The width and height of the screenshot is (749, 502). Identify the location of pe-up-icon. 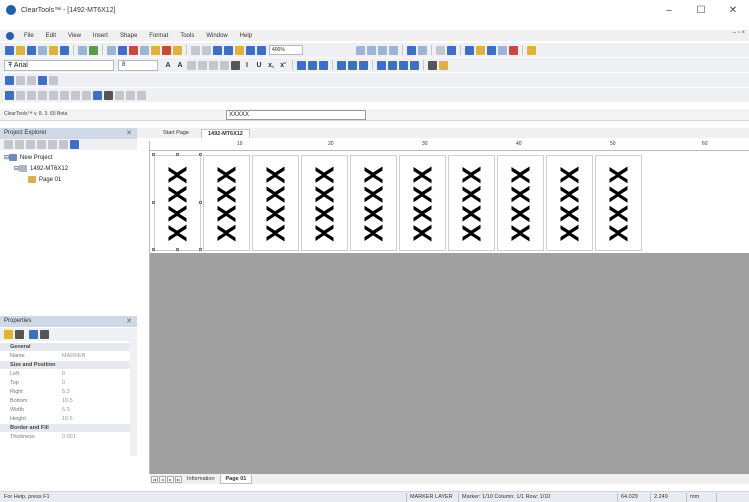
(52, 144).